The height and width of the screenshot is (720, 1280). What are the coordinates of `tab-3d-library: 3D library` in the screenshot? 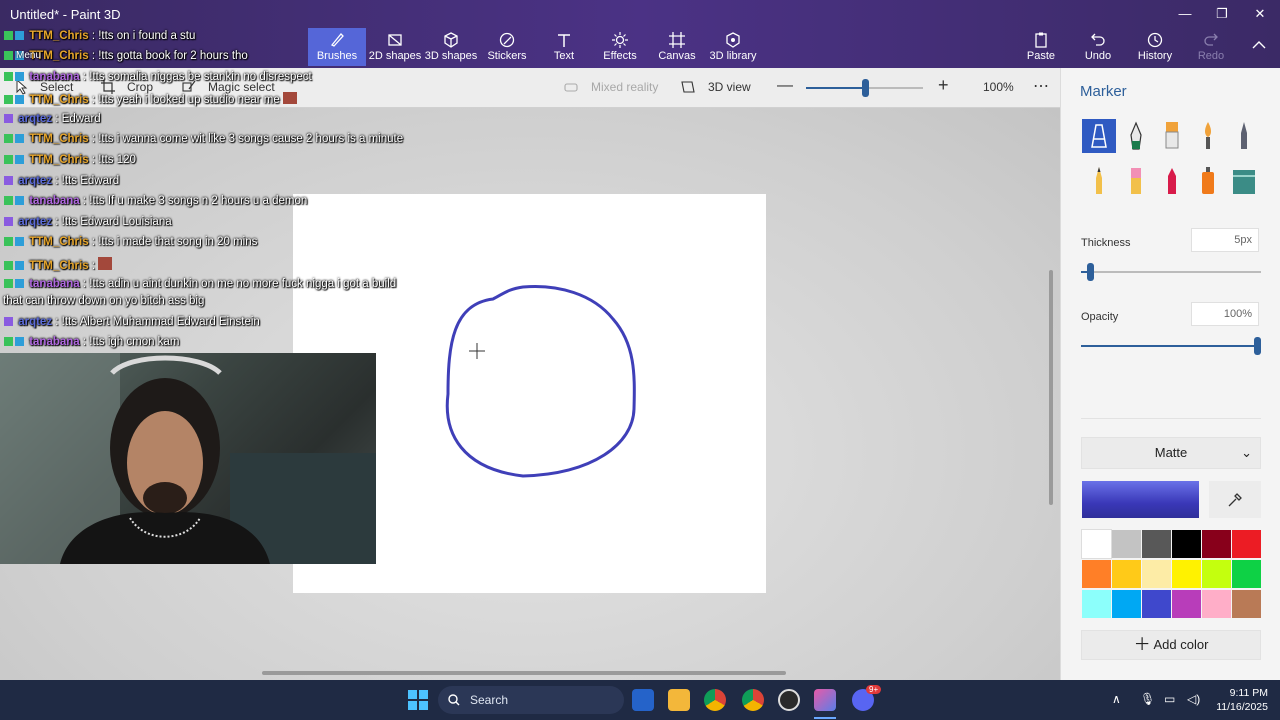 It's located at (733, 47).